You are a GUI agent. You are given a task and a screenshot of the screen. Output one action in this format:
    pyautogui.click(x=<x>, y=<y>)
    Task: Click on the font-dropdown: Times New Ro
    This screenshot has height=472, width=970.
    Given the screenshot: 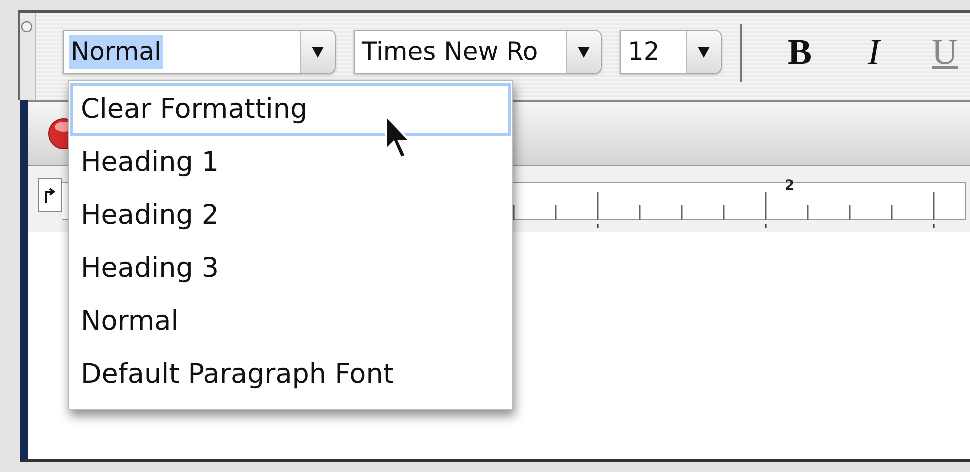 What is the action you would take?
    pyautogui.click(x=478, y=52)
    